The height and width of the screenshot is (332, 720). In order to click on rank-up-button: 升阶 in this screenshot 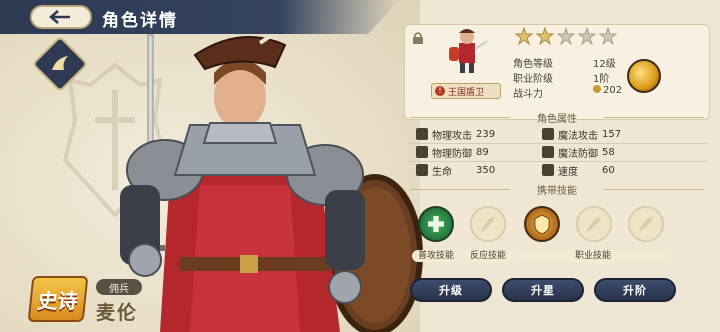, I will do `click(635, 290)`.